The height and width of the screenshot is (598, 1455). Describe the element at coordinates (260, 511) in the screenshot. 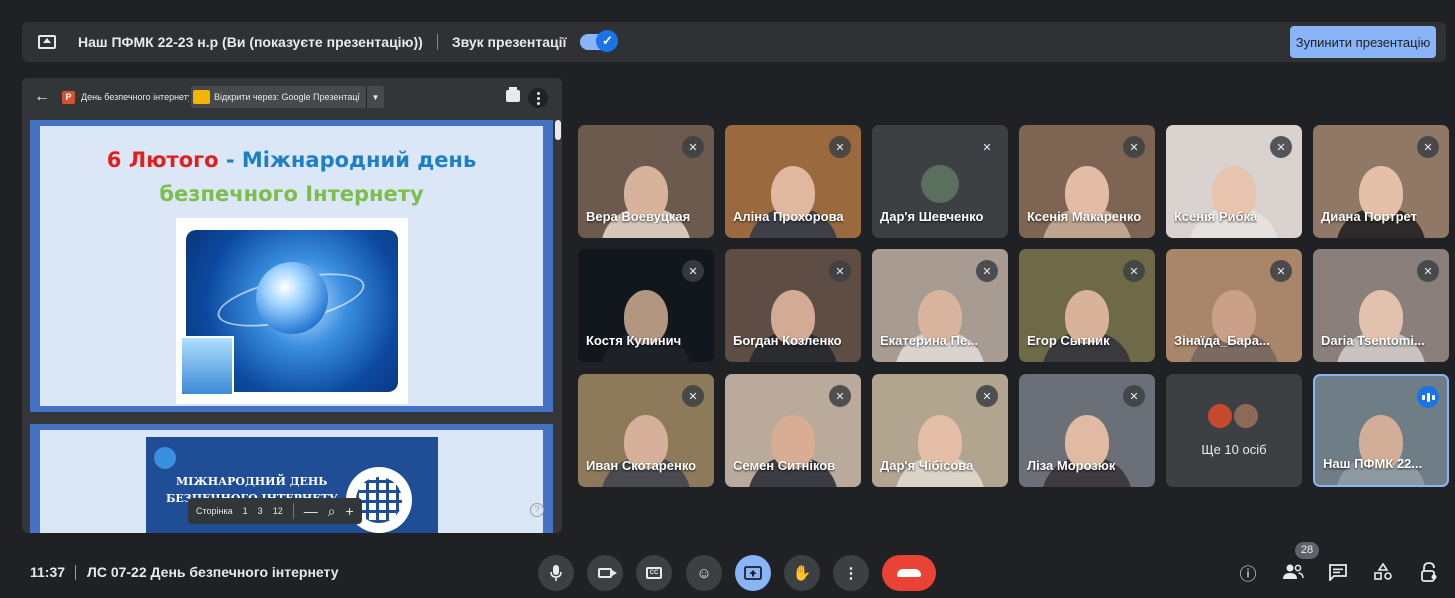

I see `page-number: 3` at that location.